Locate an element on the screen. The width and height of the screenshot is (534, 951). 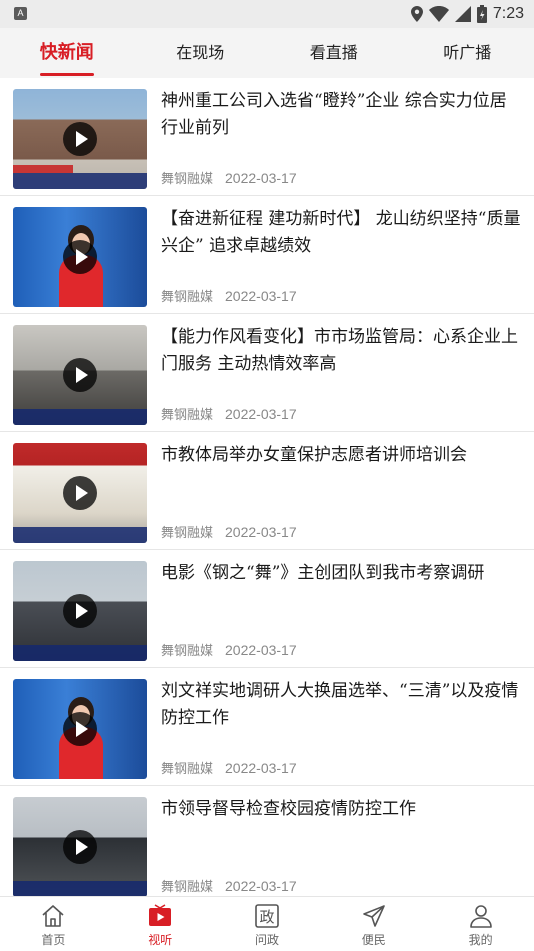
news-title: 刘文祥实地调研人大换届选举、“三清”以及疫情防控工作 is located at coordinates (342, 705).